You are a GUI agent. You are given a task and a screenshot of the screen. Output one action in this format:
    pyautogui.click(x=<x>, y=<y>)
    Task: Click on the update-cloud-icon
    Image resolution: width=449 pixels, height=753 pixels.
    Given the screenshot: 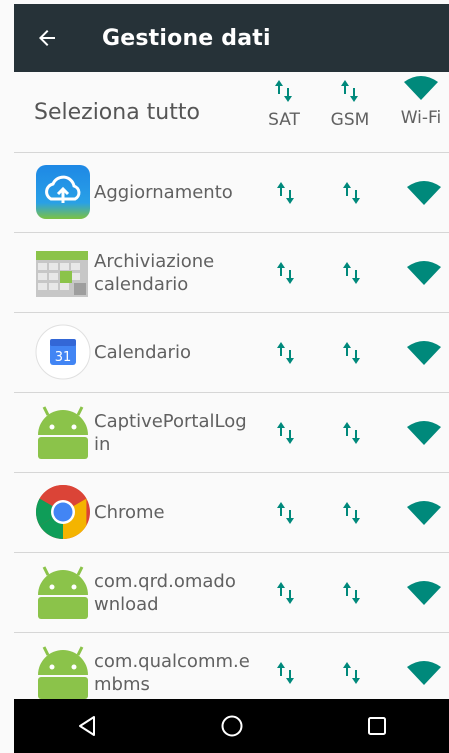 What is the action you would take?
    pyautogui.click(x=63, y=192)
    